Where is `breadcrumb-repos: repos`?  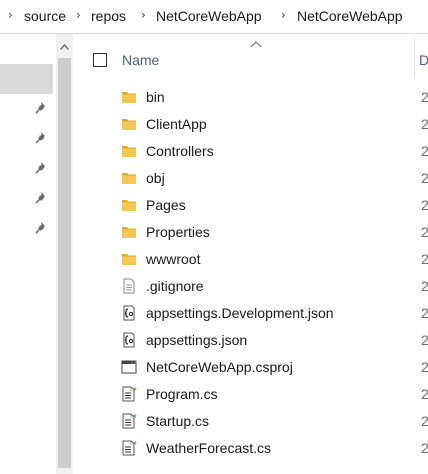 breadcrumb-repos: repos is located at coordinates (108, 16).